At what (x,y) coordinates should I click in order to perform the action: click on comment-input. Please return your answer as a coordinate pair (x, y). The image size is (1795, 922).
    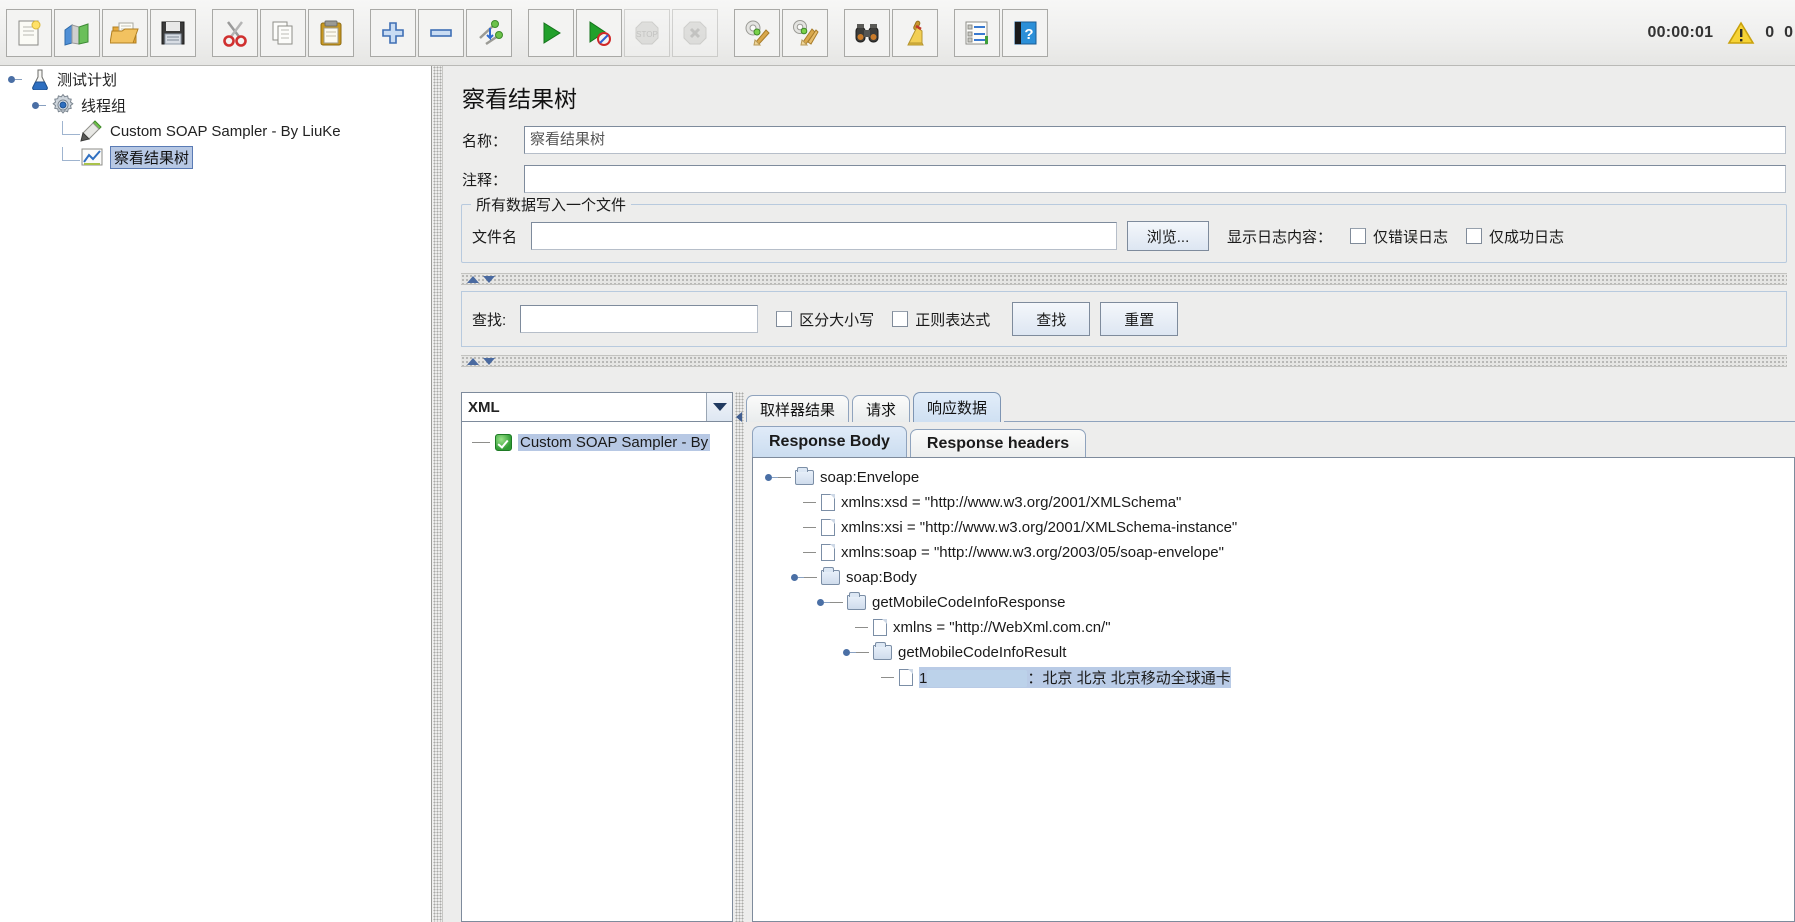
    Looking at the image, I should click on (1155, 179).